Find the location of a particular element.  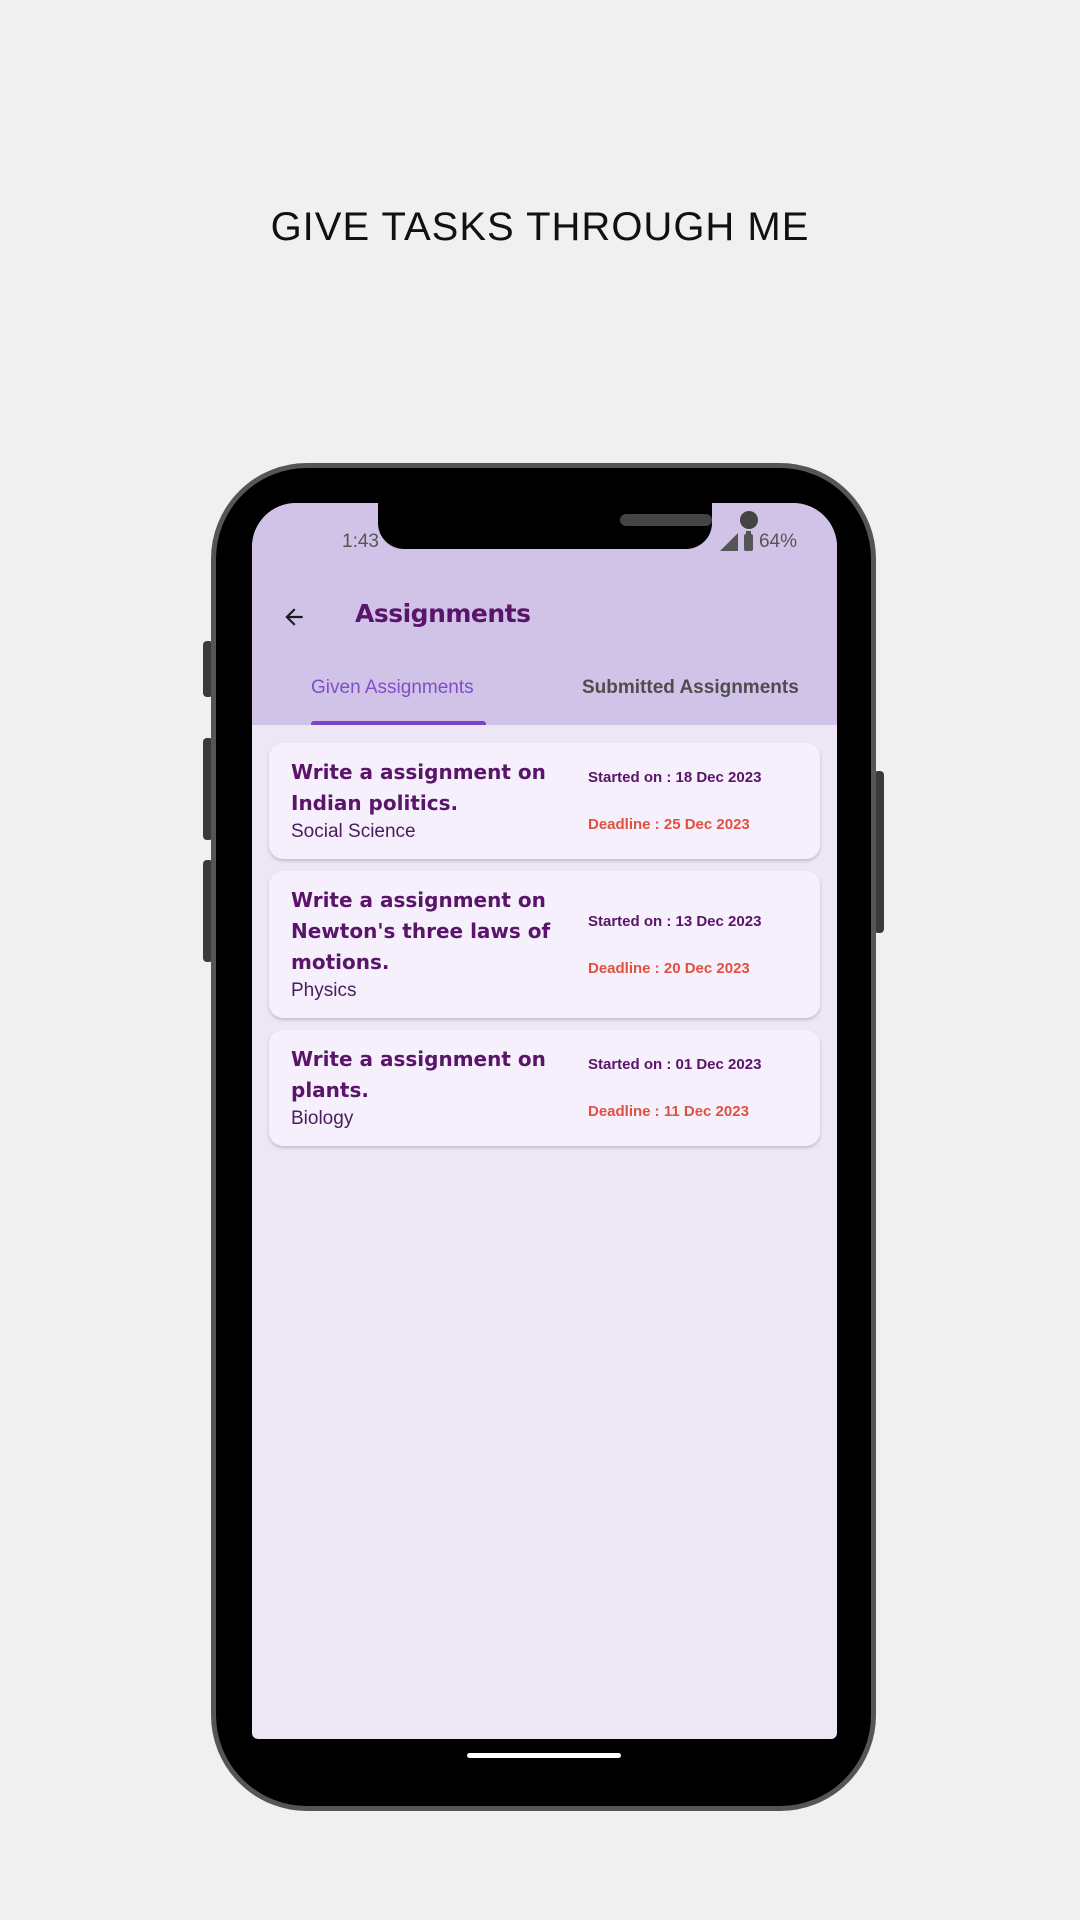

assignment-deadline: Deadline : 25 Dec 2023 is located at coordinates (669, 824).